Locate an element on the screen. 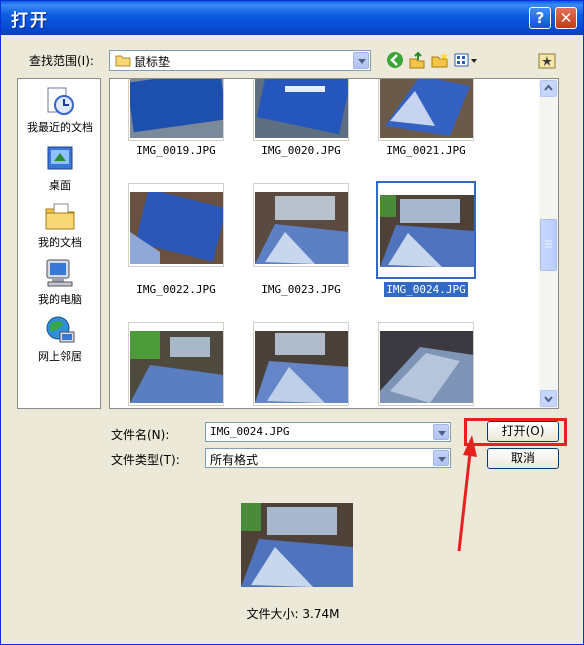  my-documents-icon is located at coordinates (60, 216).